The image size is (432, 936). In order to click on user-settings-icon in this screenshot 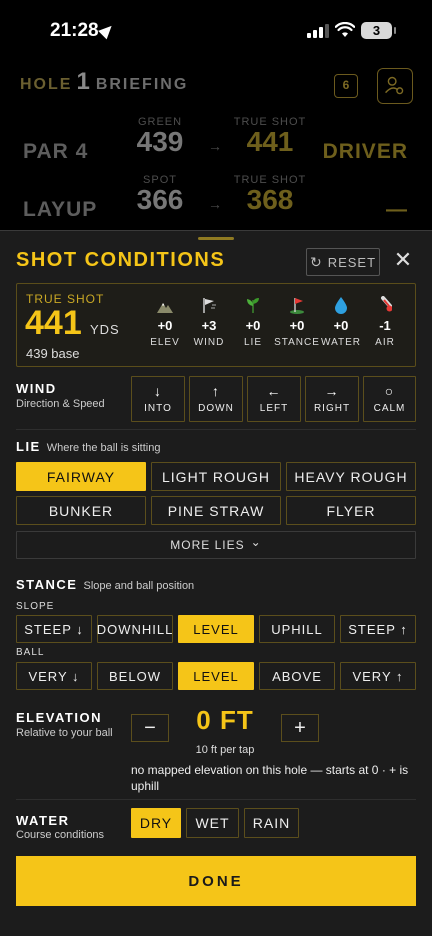, I will do `click(394, 85)`.